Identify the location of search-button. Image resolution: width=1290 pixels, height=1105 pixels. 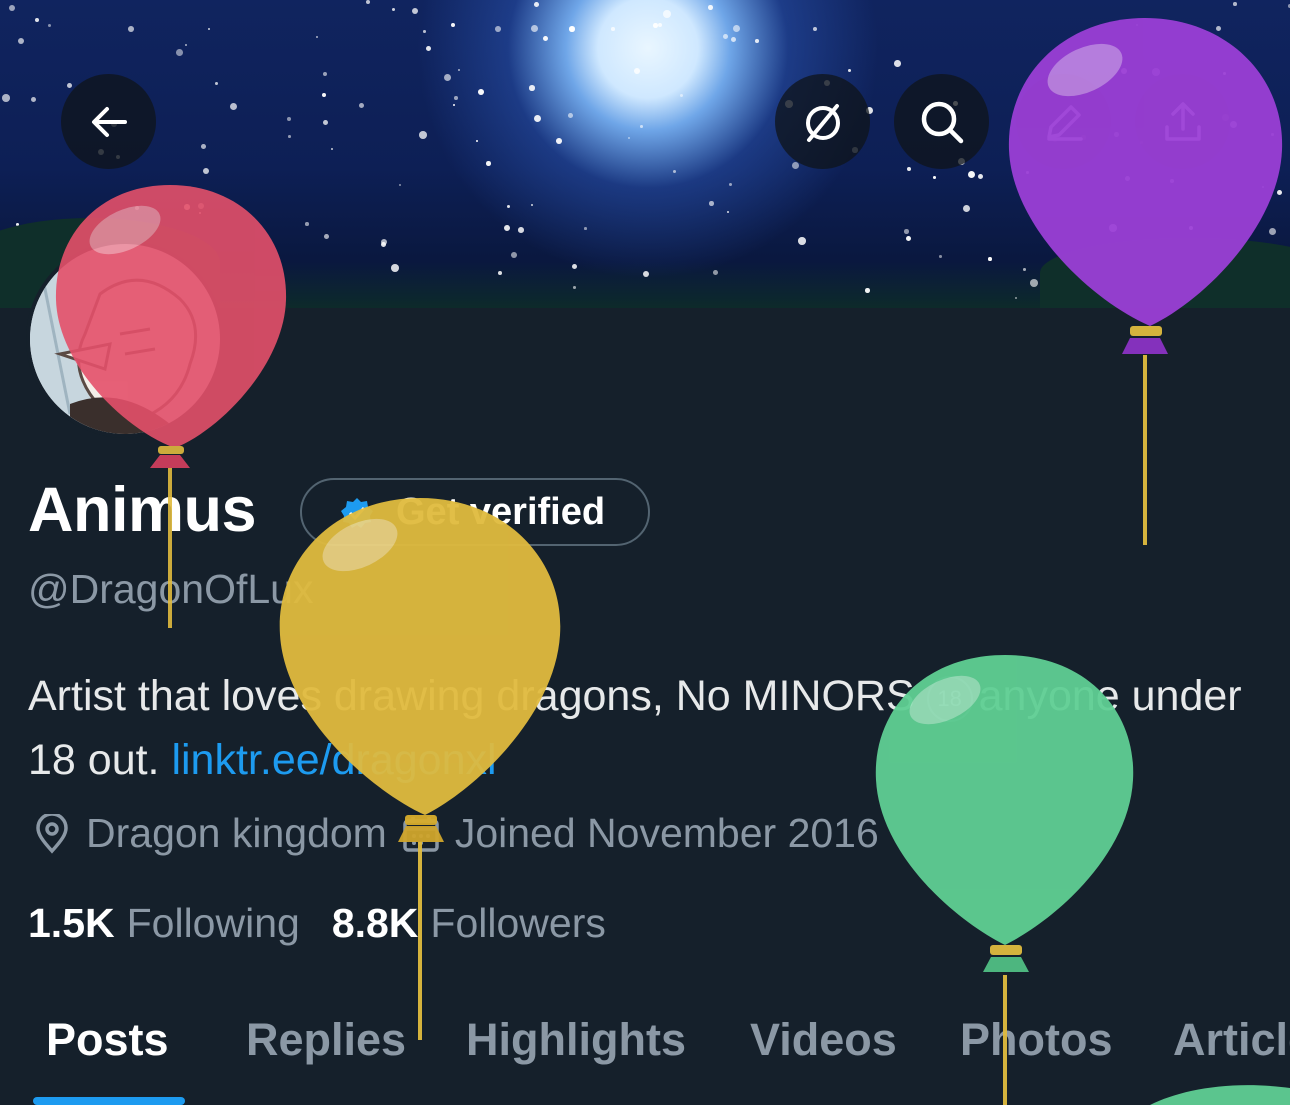
(941, 121).